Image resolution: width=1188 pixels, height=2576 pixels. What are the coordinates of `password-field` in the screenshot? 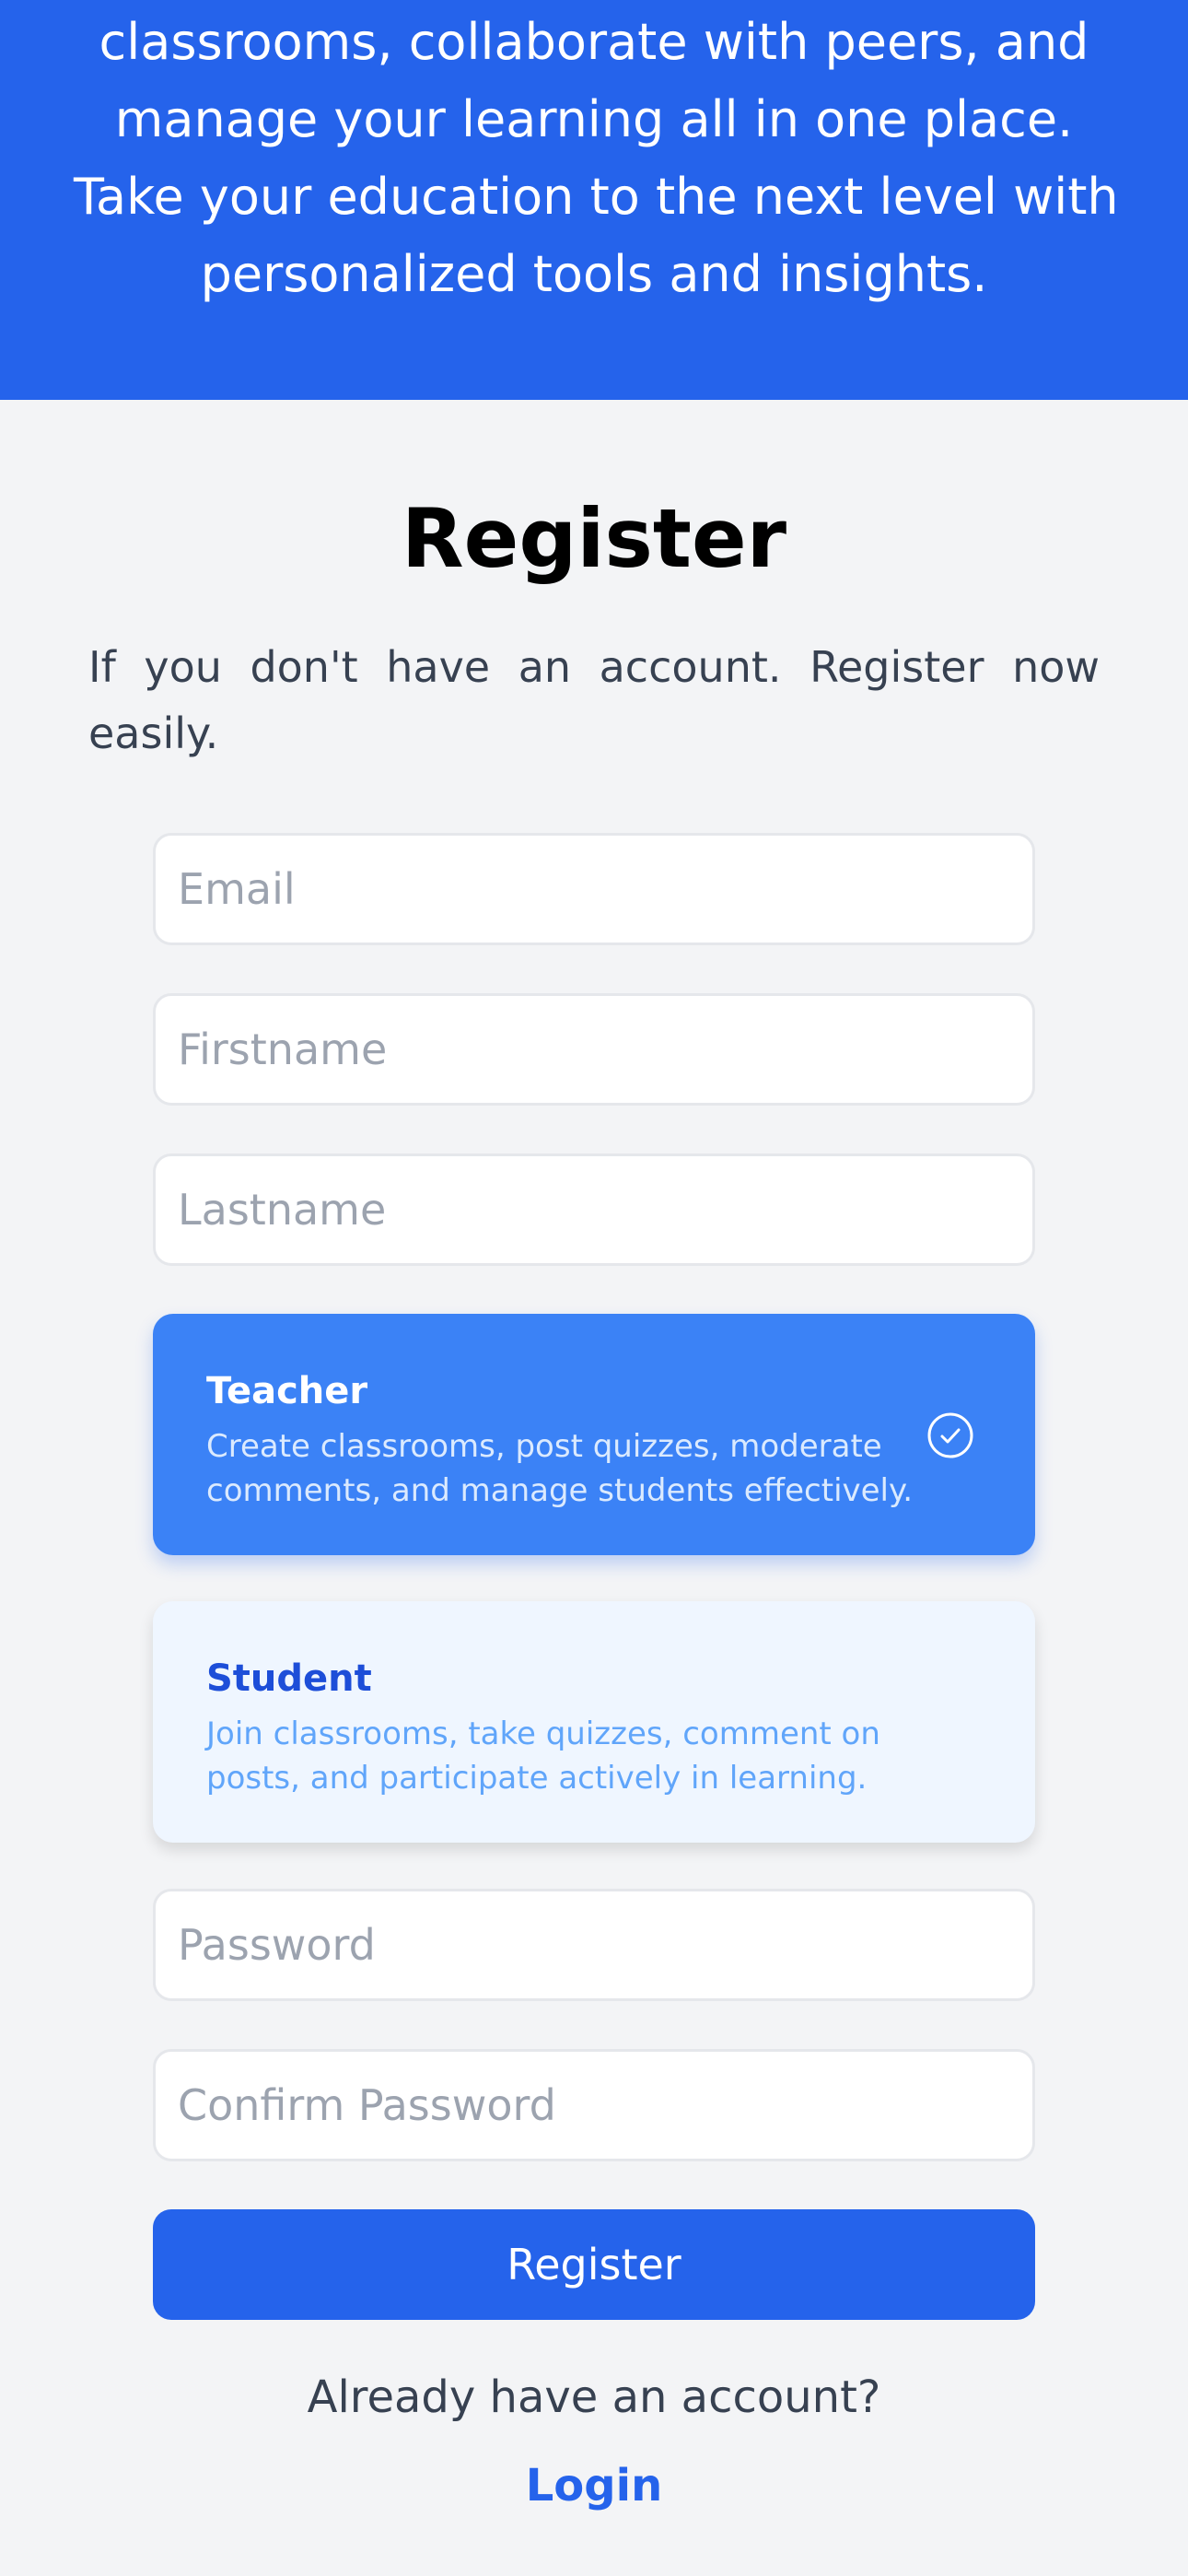 It's located at (594, 1945).